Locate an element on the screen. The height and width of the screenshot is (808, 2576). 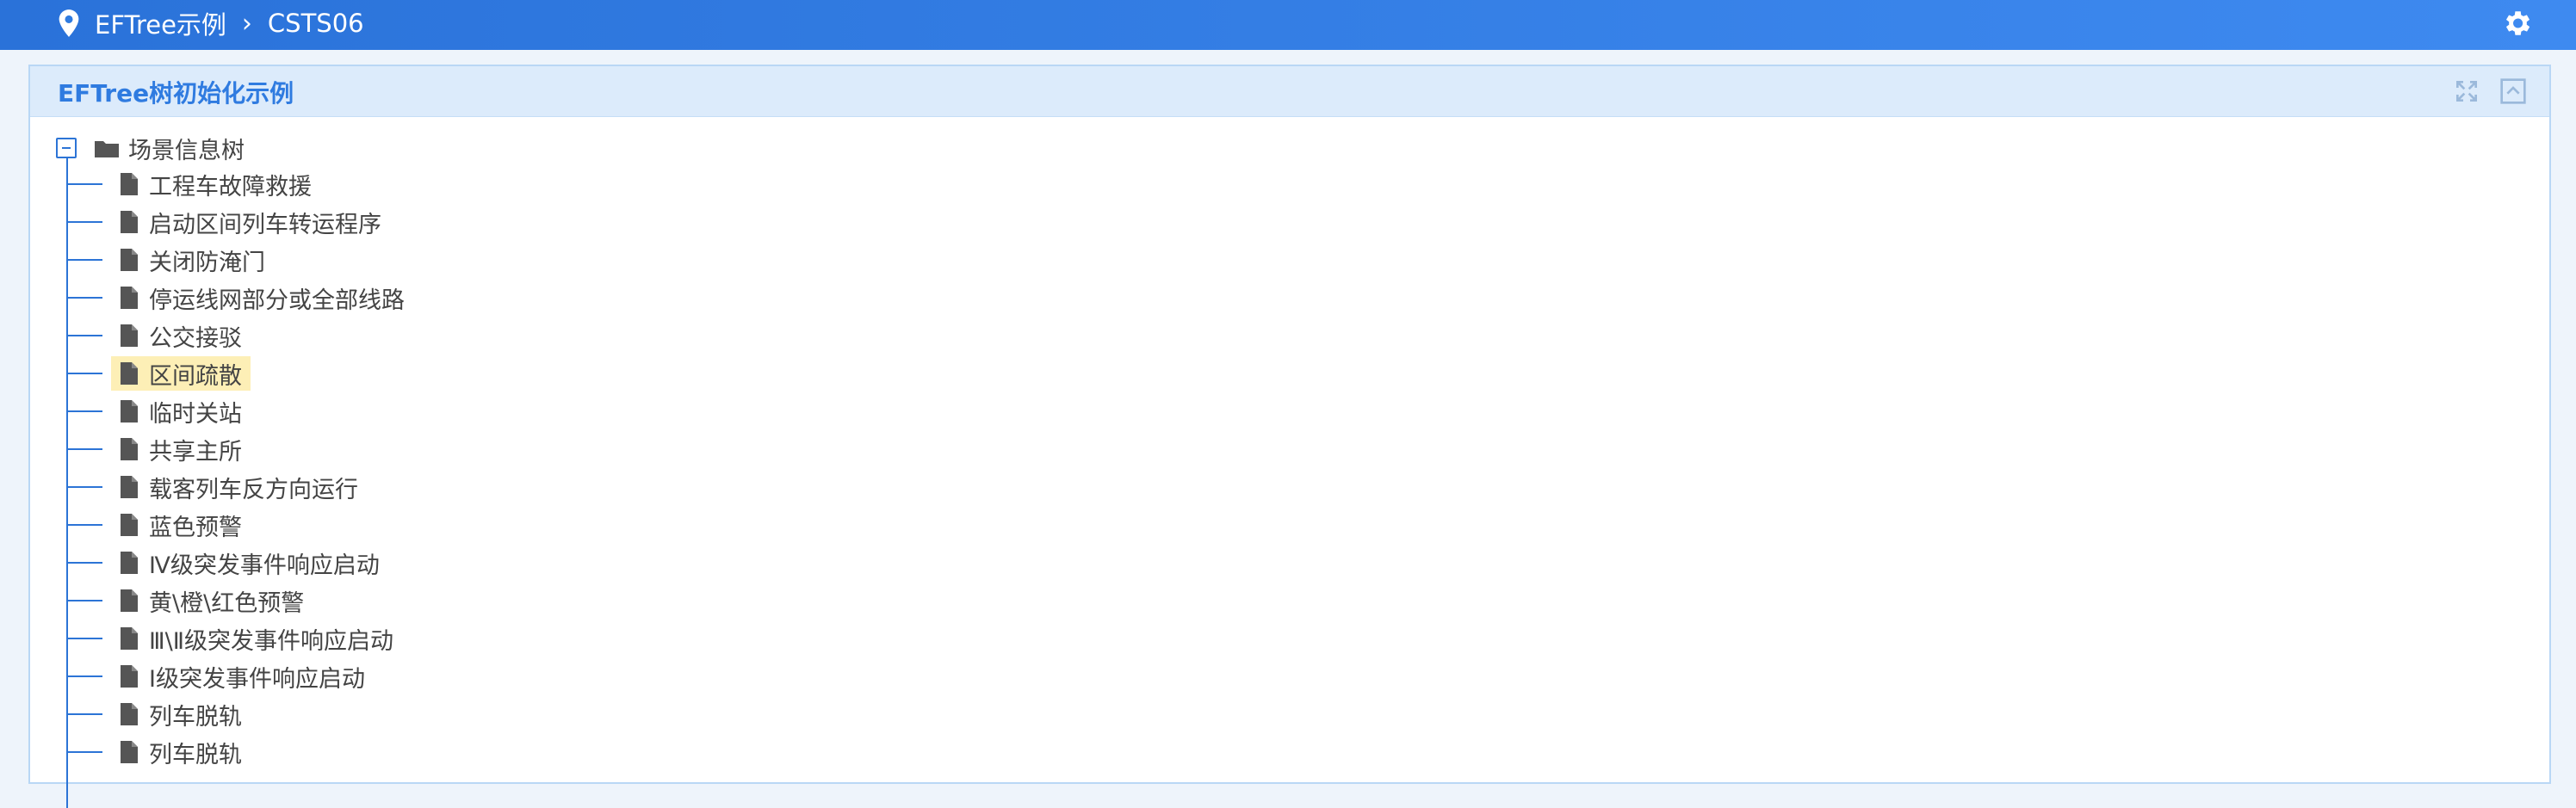
tree-node-label: 关闭防淹门 is located at coordinates (207, 262).